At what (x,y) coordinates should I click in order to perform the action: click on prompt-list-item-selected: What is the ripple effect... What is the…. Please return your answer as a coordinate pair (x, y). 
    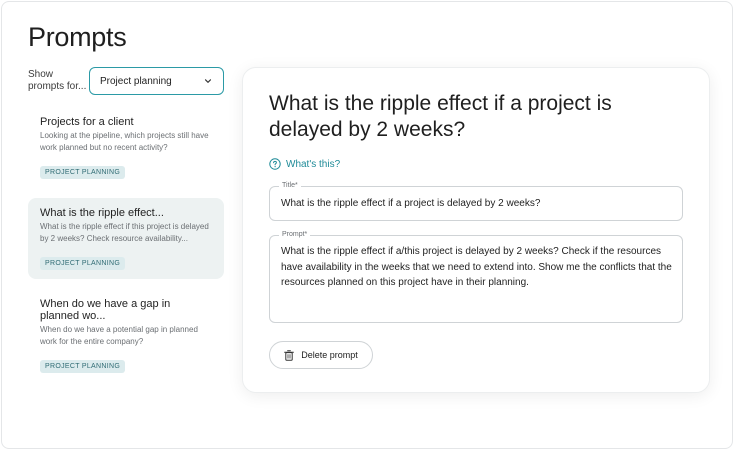
    Looking at the image, I should click on (126, 238).